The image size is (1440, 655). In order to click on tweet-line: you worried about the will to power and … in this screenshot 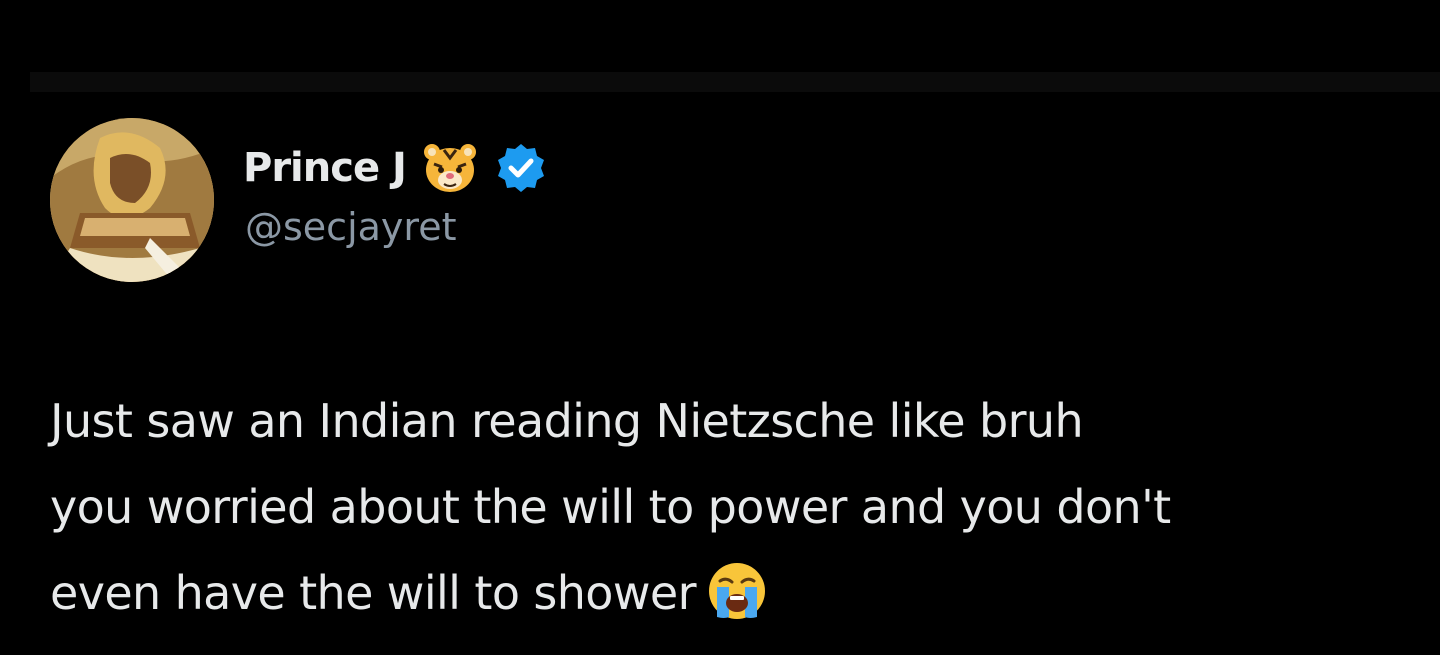, I will do `click(610, 507)`.